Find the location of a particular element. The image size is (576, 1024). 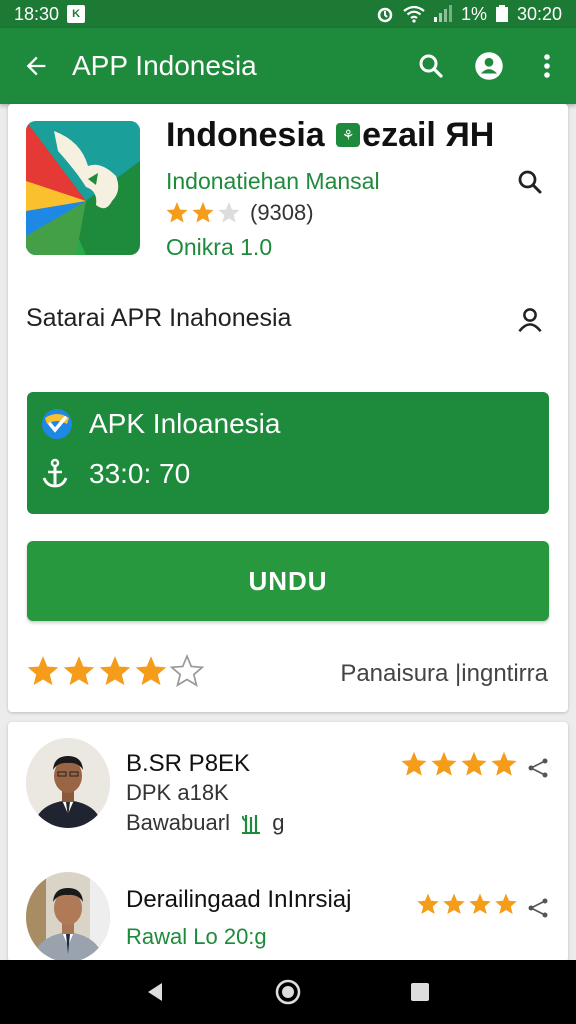

rate-label: Panaisura |ingntirra is located at coordinates (444, 673).